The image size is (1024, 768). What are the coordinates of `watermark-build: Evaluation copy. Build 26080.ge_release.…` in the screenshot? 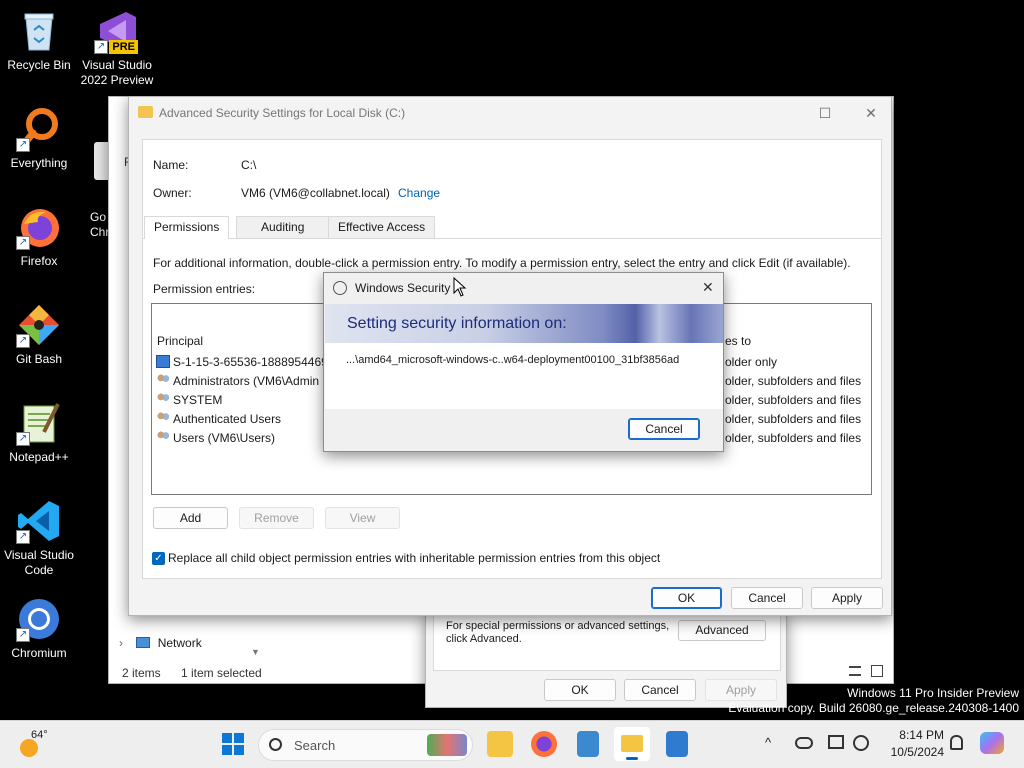 It's located at (873, 708).